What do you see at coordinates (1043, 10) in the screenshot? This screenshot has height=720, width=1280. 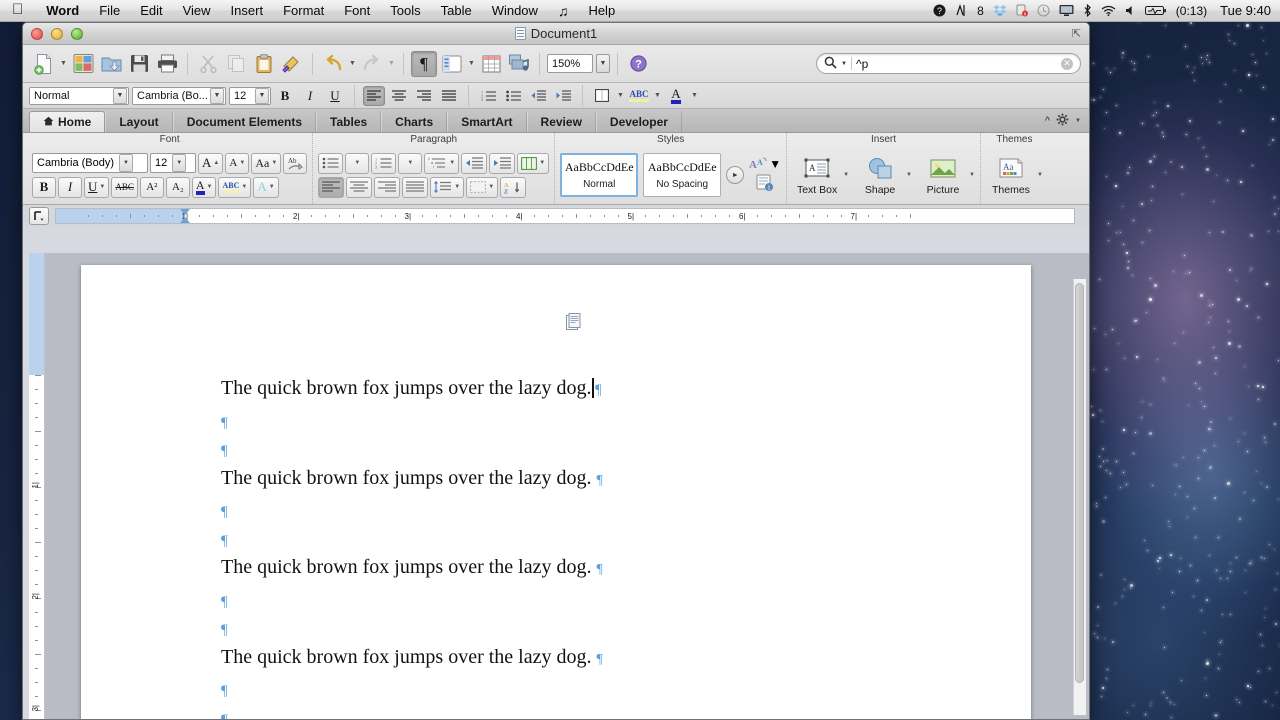 I see `time-machine-icon` at bounding box center [1043, 10].